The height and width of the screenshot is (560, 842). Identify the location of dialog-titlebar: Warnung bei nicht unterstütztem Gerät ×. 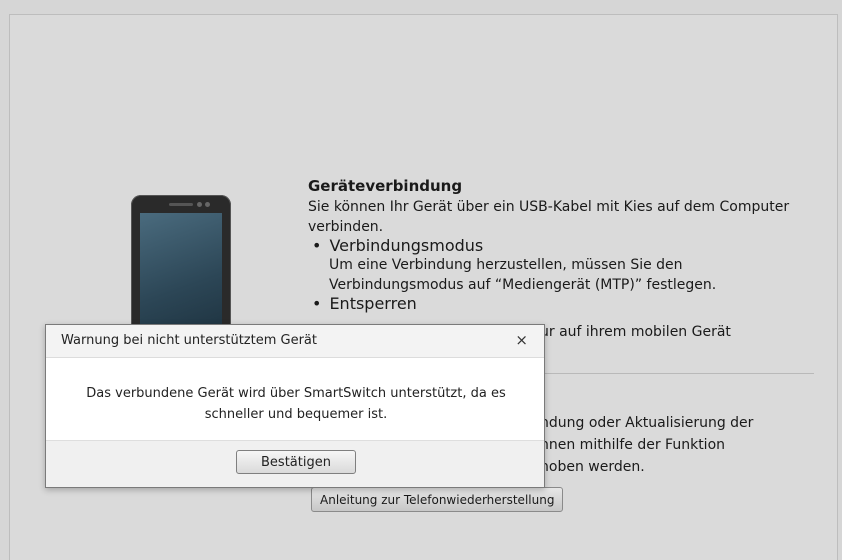
(295, 341).